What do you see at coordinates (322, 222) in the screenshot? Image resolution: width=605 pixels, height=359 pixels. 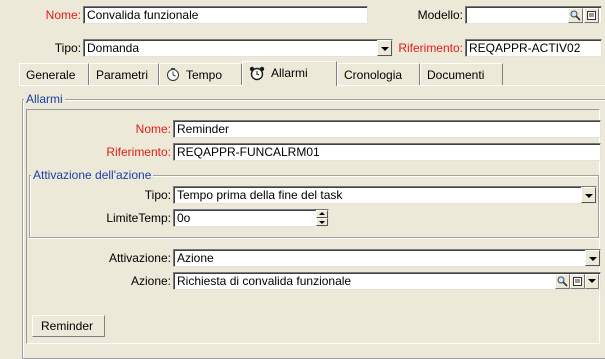 I see `spinner-down-icon` at bounding box center [322, 222].